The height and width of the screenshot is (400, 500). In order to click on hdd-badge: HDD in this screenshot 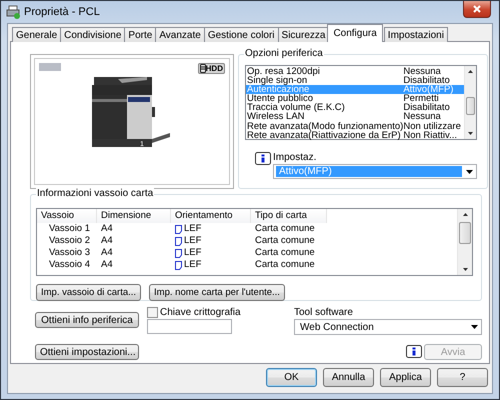, I will do `click(211, 68)`.